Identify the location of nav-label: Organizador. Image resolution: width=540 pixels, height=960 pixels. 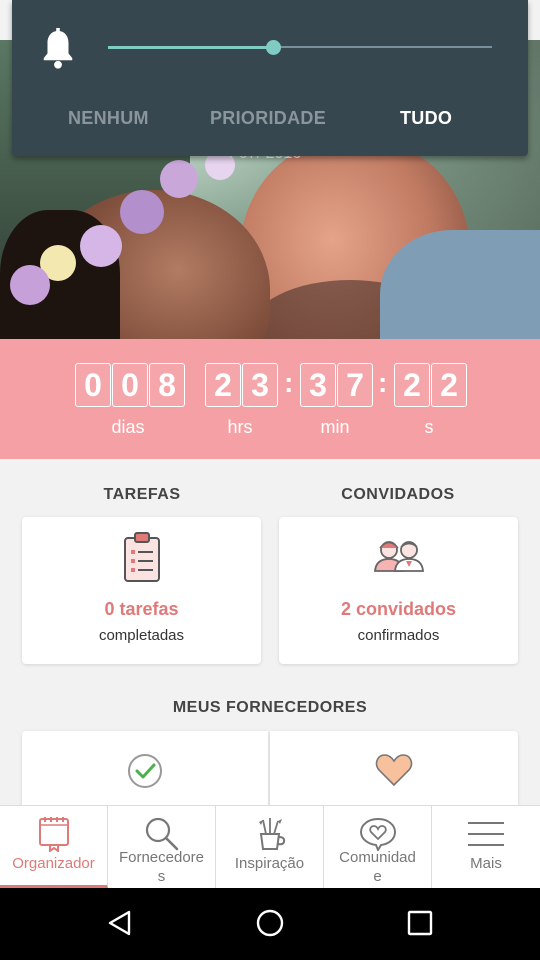
(53, 863).